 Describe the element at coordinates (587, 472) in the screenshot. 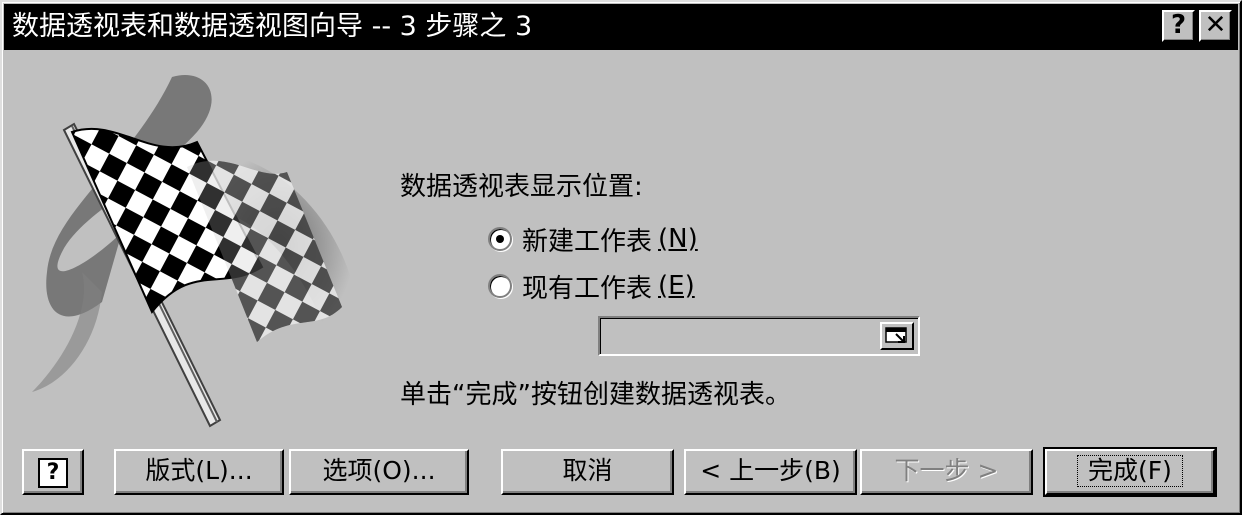

I see `cancel-button: 取消` at that location.